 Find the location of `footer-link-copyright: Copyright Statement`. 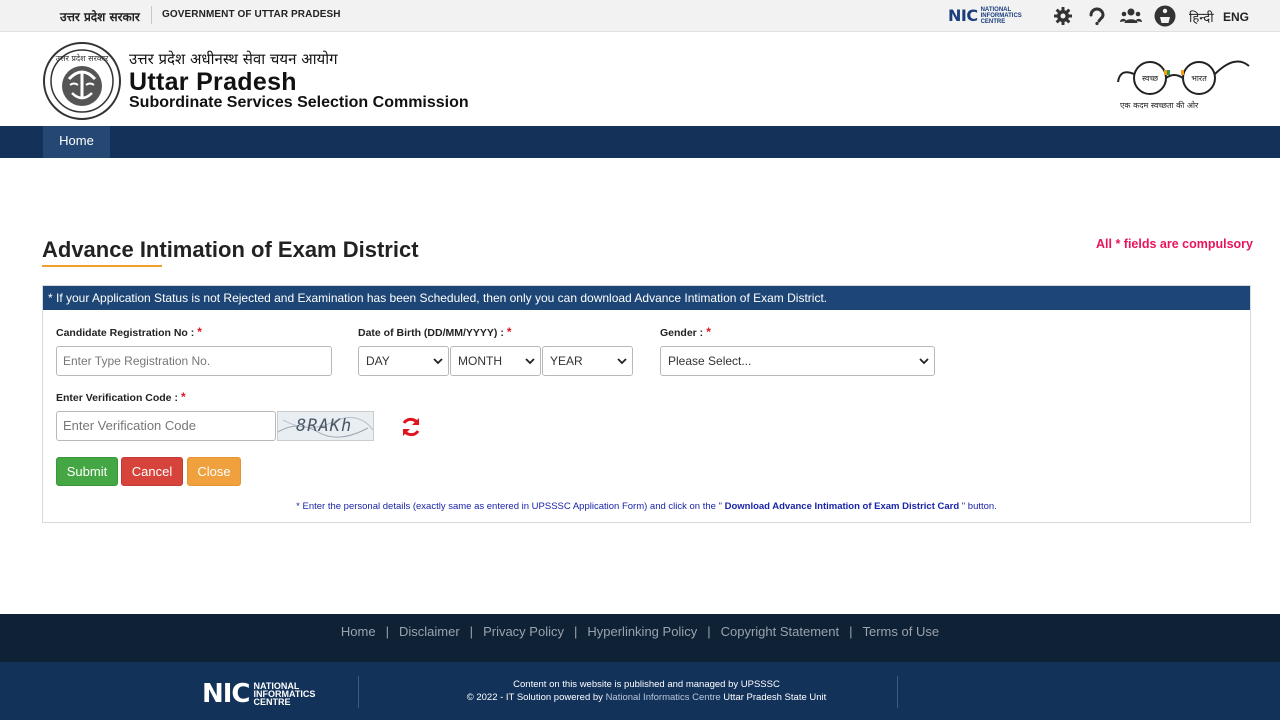

footer-link-copyright: Copyright Statement is located at coordinates (780, 631).